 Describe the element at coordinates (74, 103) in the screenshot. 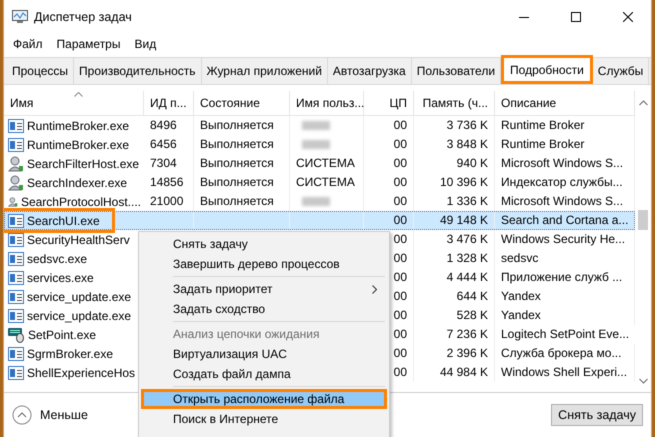

I see `column-header: Имя` at that location.